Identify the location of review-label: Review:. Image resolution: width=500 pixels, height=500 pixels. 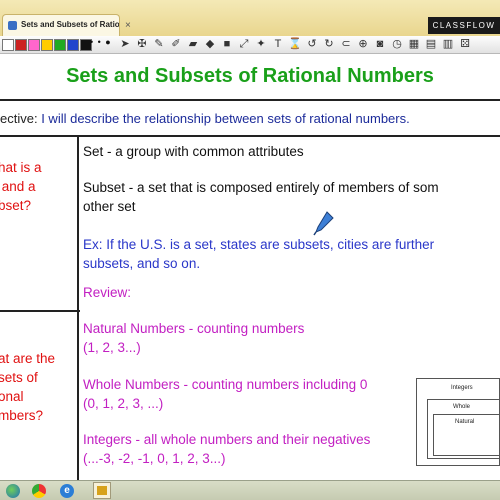
(107, 292).